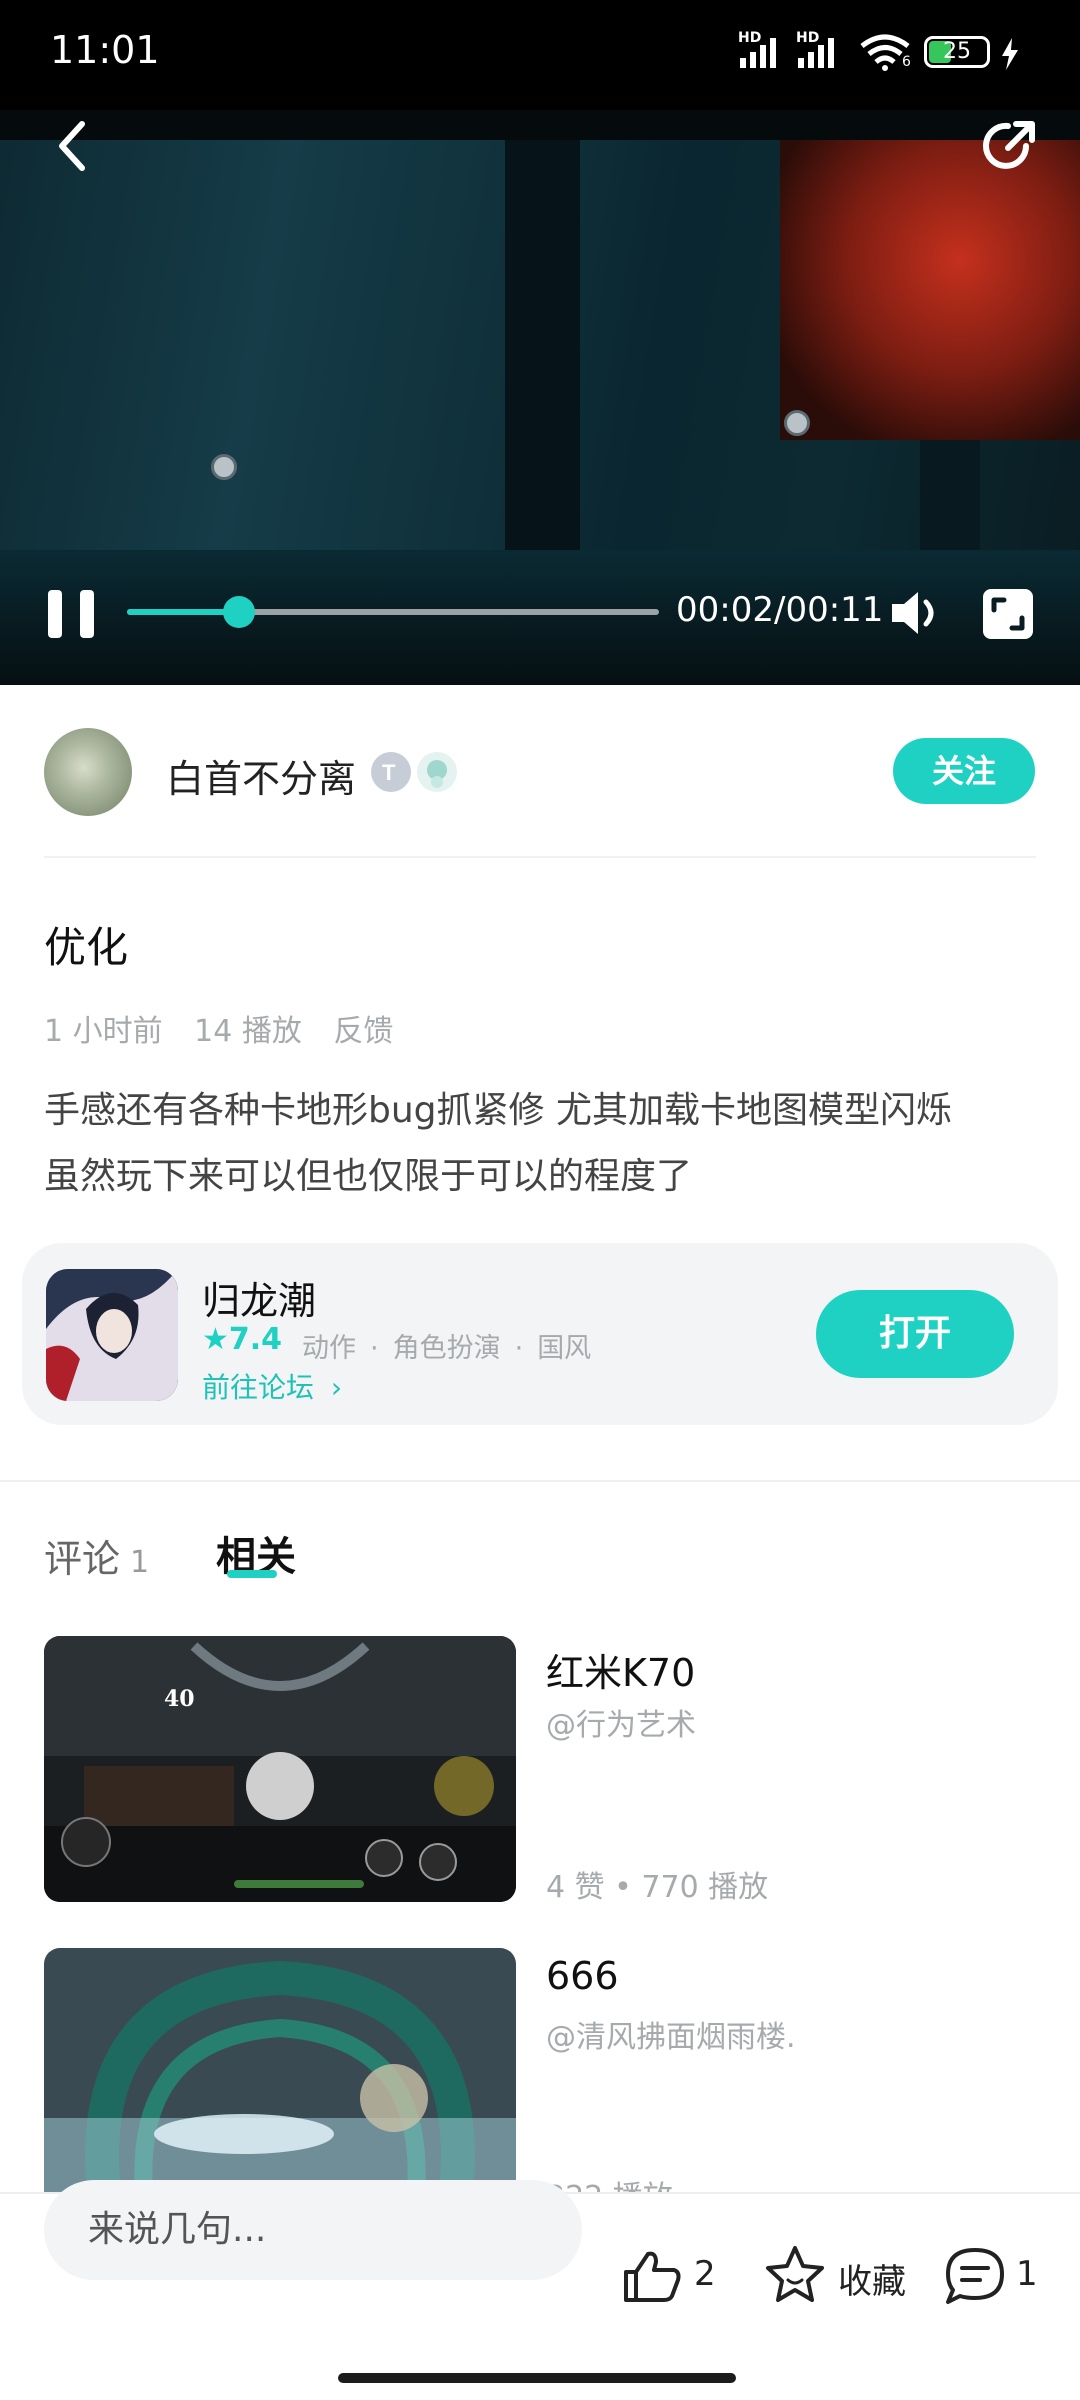 The image size is (1080, 2400). Describe the element at coordinates (537, 2378) in the screenshot. I see `home-indicator` at that location.